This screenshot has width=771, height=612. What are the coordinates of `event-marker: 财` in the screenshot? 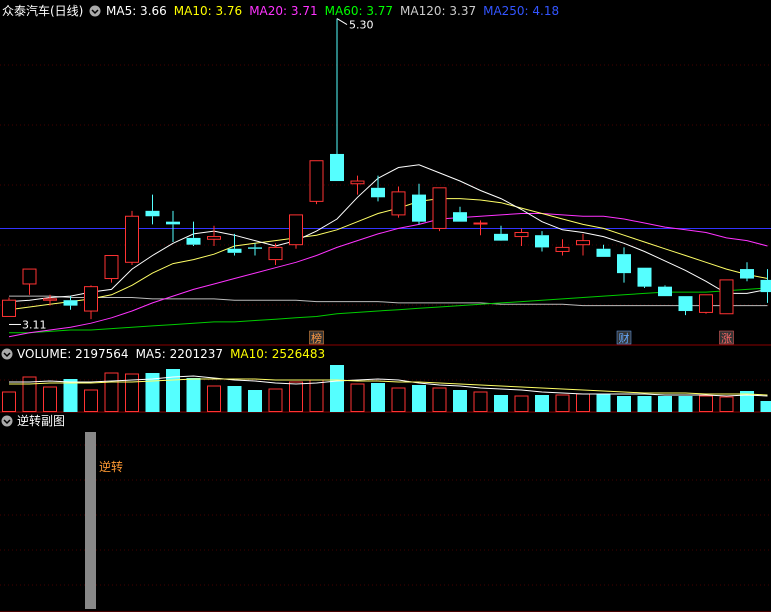 It's located at (624, 337).